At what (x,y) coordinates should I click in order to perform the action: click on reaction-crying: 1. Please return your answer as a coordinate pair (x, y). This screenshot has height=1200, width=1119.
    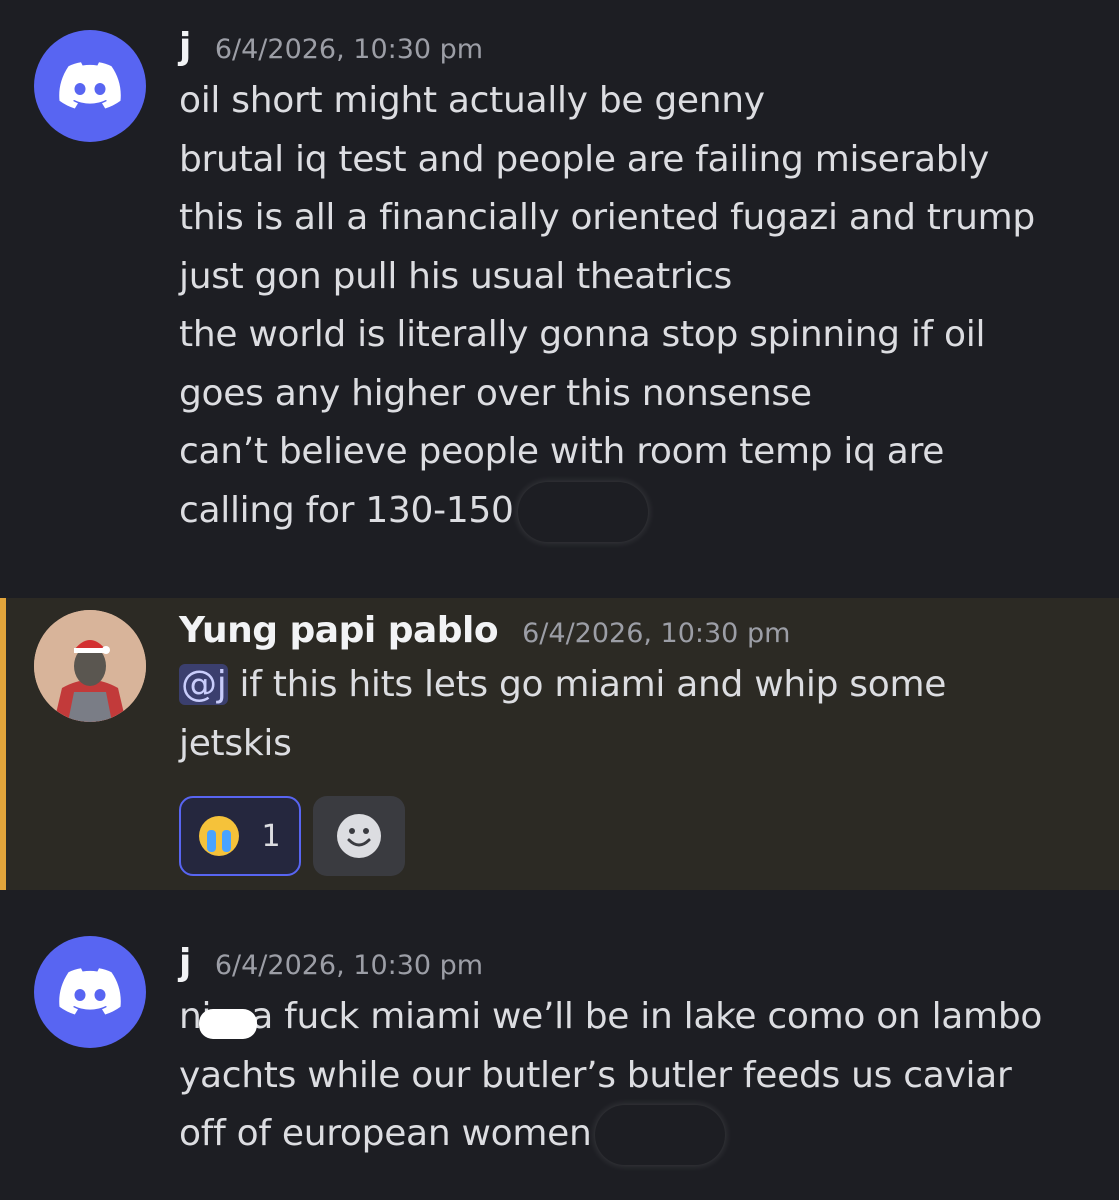
    Looking at the image, I should click on (240, 836).